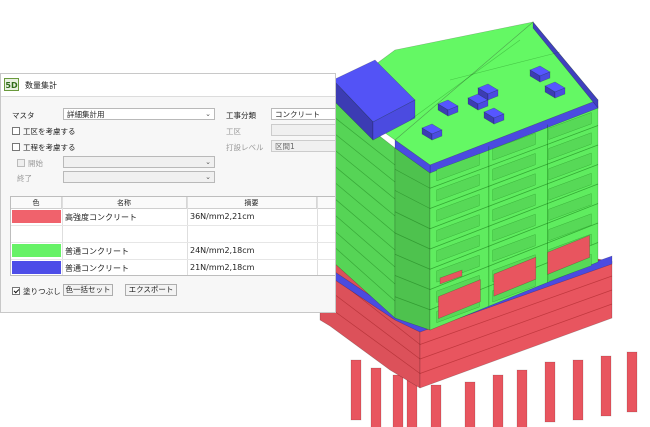  What do you see at coordinates (86, 114) in the screenshot?
I see `master-select-value: 詳細集計用` at bounding box center [86, 114].